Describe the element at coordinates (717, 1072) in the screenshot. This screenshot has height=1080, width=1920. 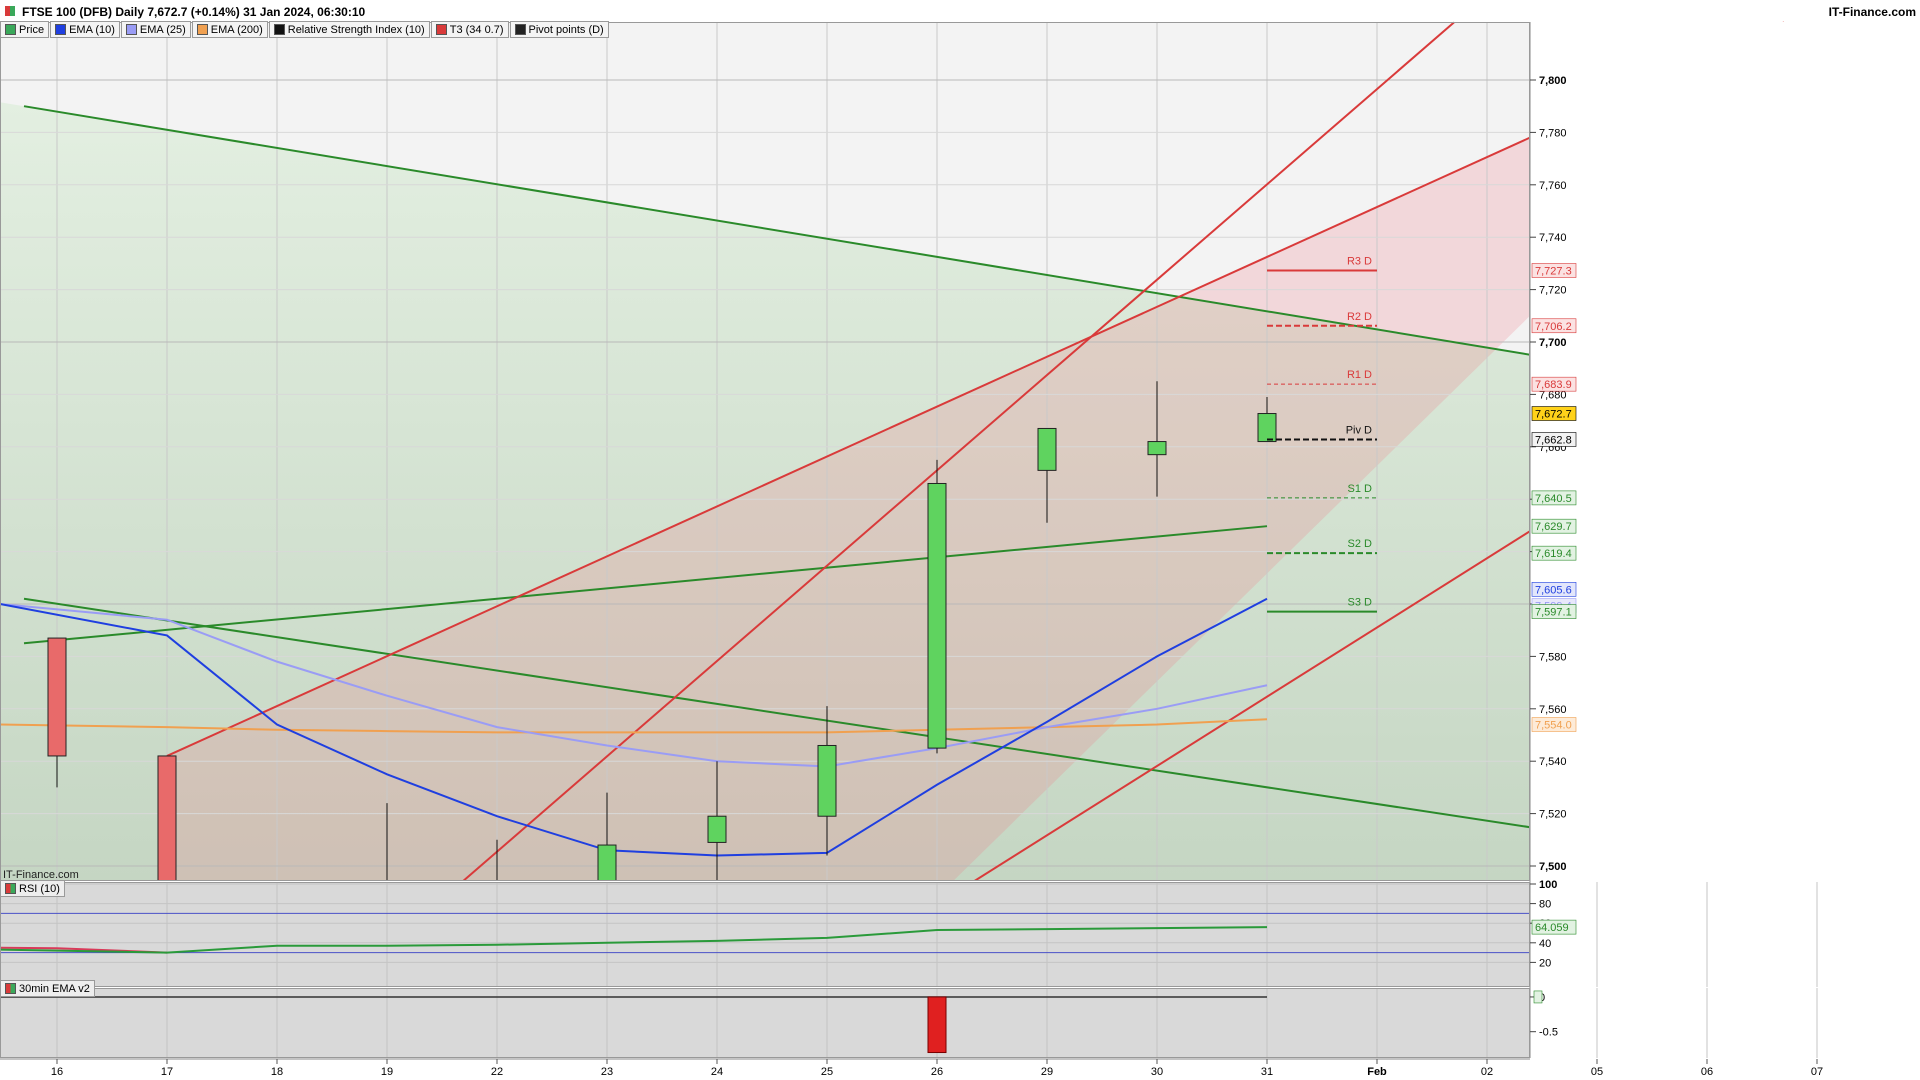
I see `x-tick-label: 24` at that location.